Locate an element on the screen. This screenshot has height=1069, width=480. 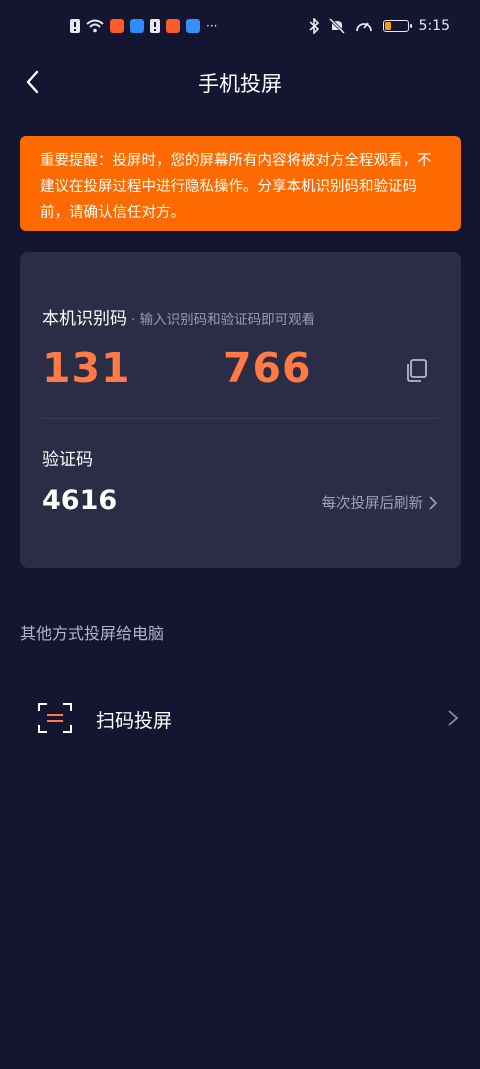
notification-icons: ··· is located at coordinates (143, 26).